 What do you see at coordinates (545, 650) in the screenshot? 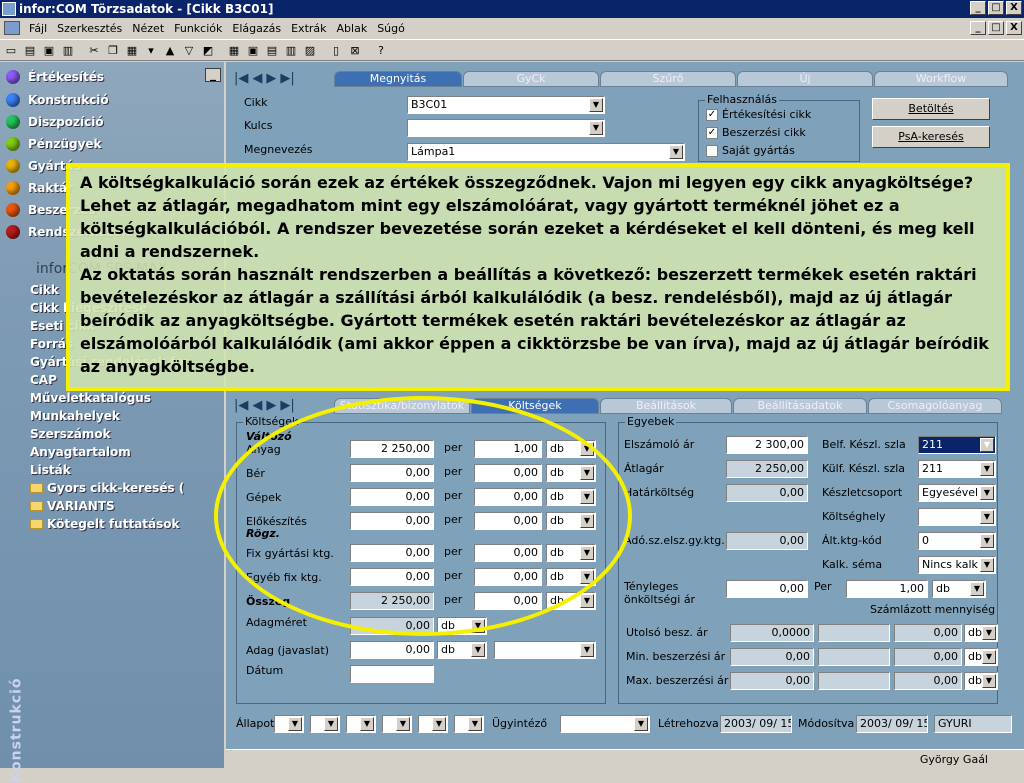
I see `adag-extra-select: ▼` at bounding box center [545, 650].